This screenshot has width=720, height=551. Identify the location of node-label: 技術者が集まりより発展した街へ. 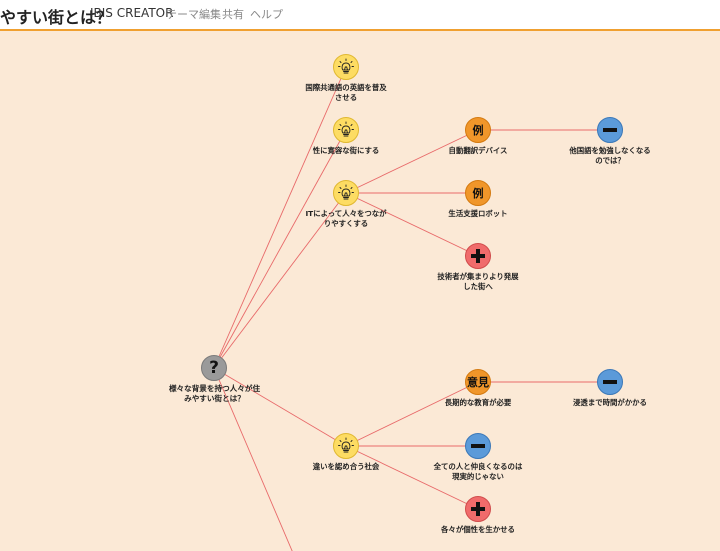
(478, 282).